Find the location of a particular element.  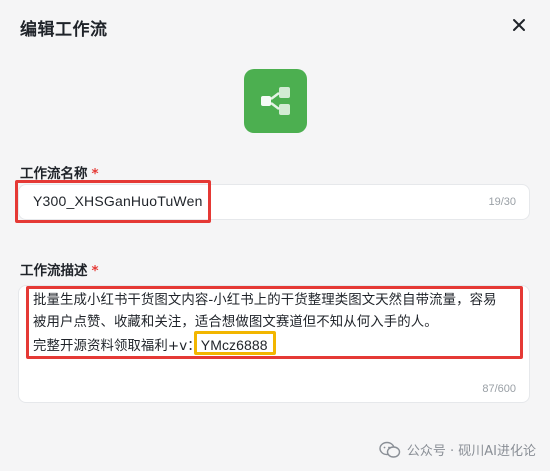

workflow-app-icon is located at coordinates (275, 101).